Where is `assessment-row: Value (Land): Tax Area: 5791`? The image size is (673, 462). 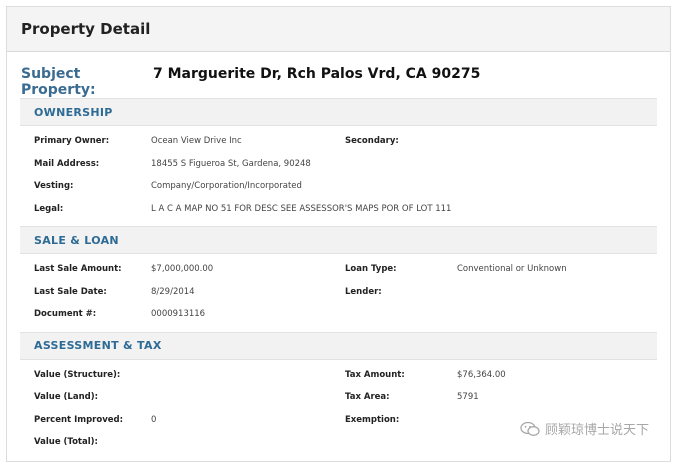 assessment-row: Value (Land): Tax Area: 5791 is located at coordinates (345, 397).